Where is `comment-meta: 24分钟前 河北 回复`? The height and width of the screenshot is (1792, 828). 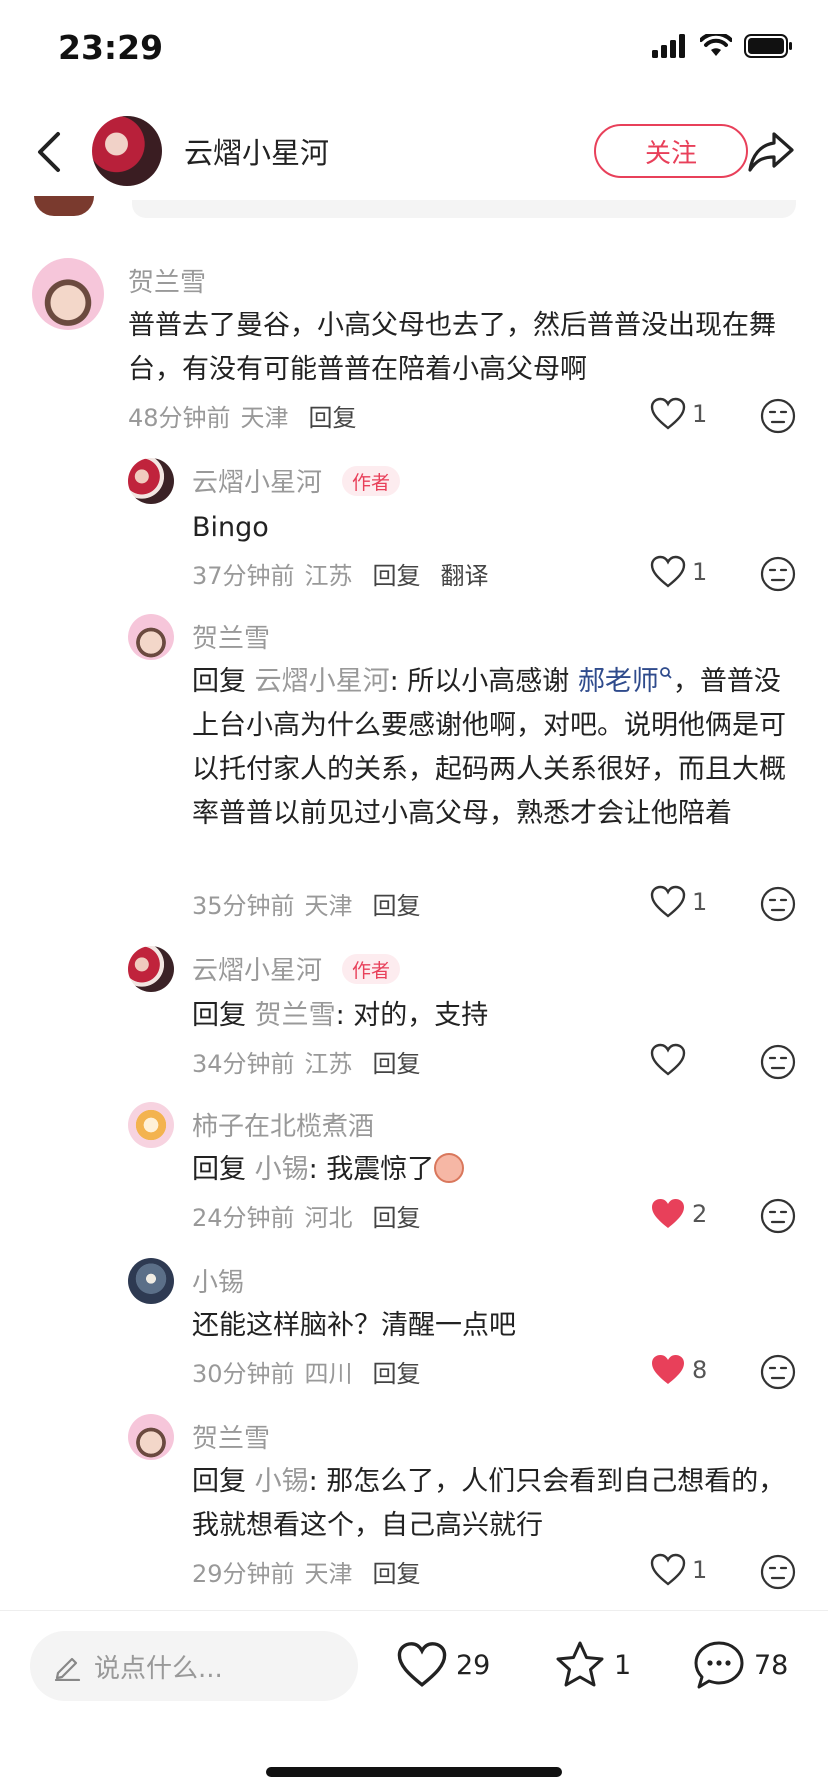 comment-meta: 24分钟前 河北 回复 is located at coordinates (311, 1215).